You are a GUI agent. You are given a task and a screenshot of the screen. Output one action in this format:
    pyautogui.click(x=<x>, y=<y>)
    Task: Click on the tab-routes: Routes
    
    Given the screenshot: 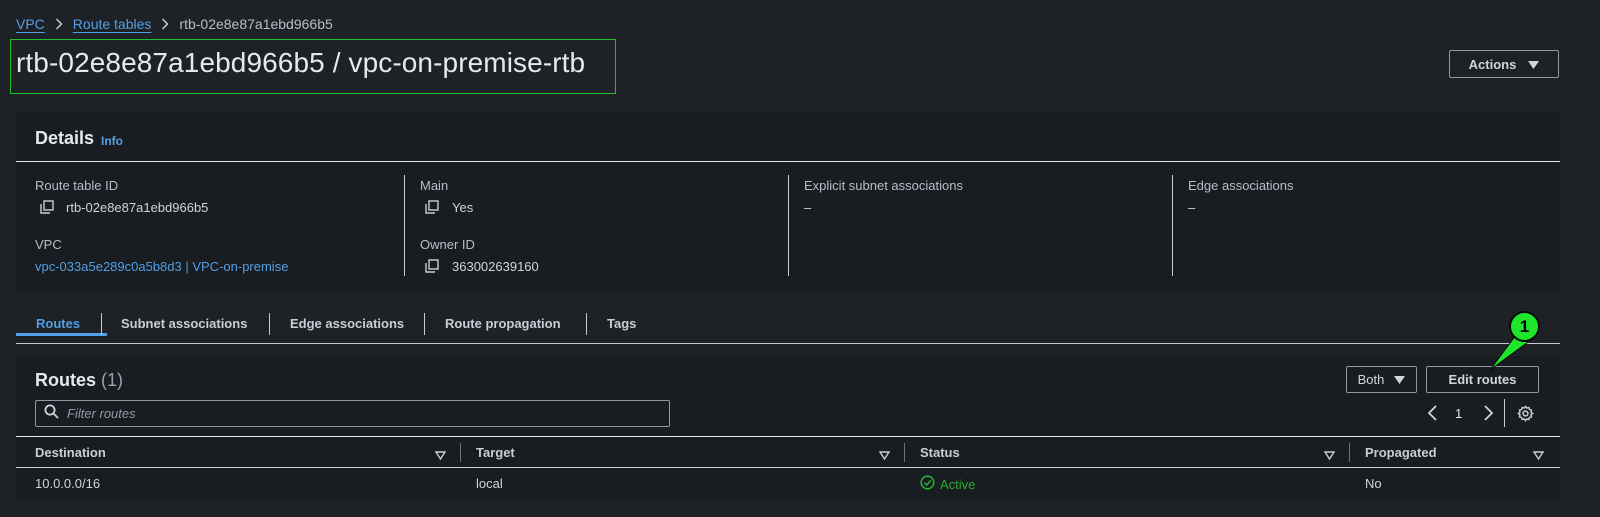 What is the action you would take?
    pyautogui.click(x=58, y=323)
    